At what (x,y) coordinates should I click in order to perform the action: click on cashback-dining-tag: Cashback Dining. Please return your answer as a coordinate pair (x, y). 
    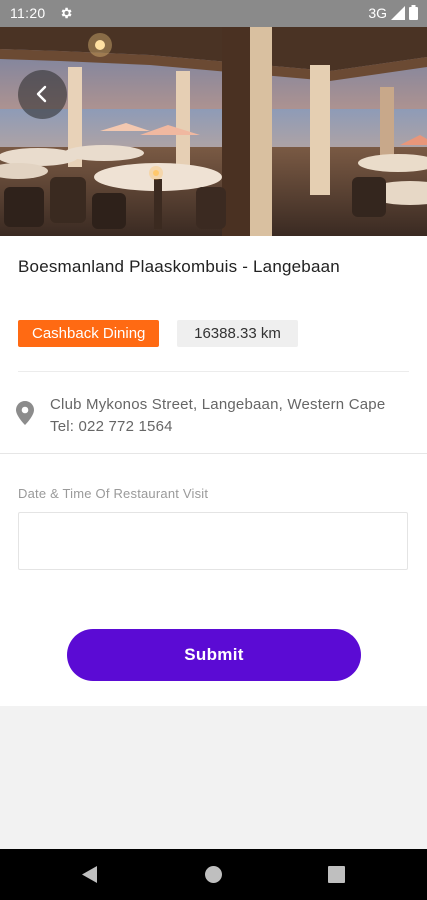
    Looking at the image, I should click on (89, 333).